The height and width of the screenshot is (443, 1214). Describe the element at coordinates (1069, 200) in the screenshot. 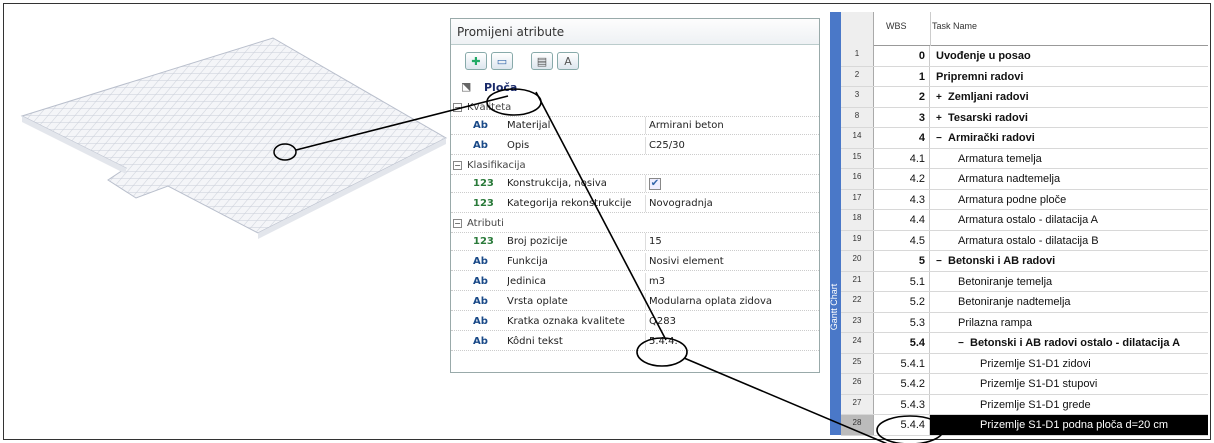

I see `task-name-cell: Armatura podne ploče` at that location.